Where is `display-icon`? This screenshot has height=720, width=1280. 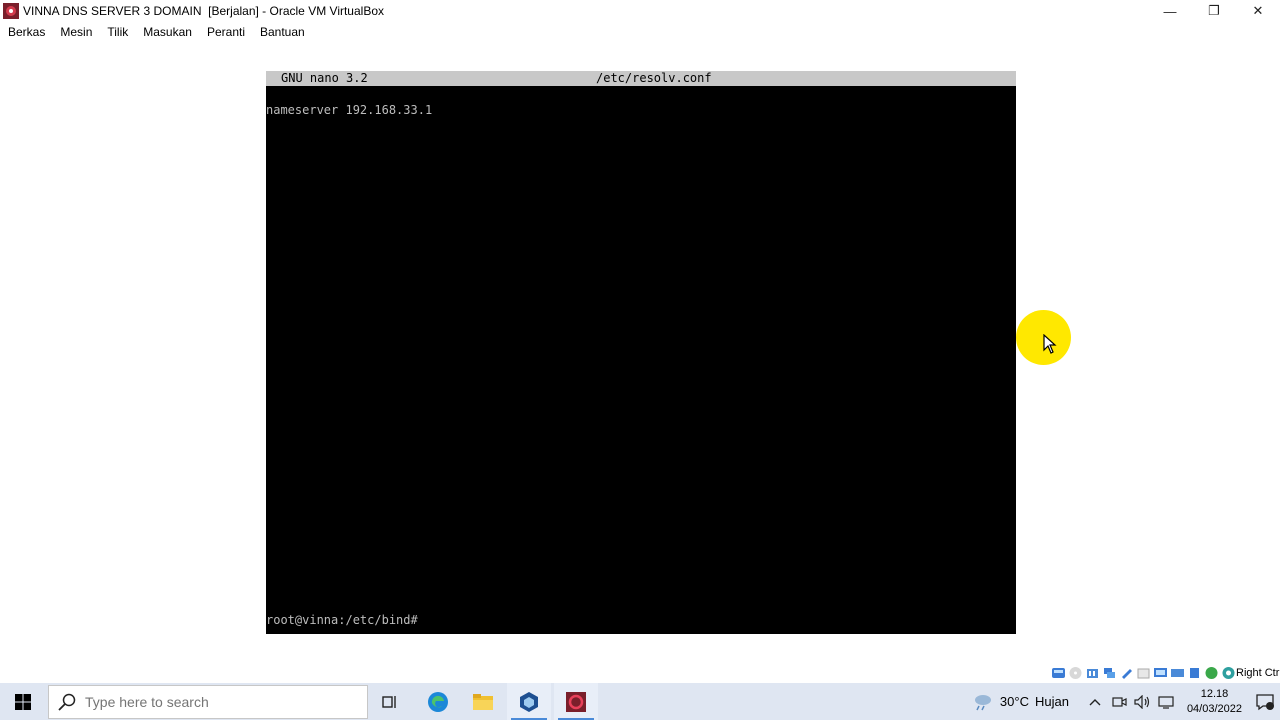
display-icon is located at coordinates (1160, 673).